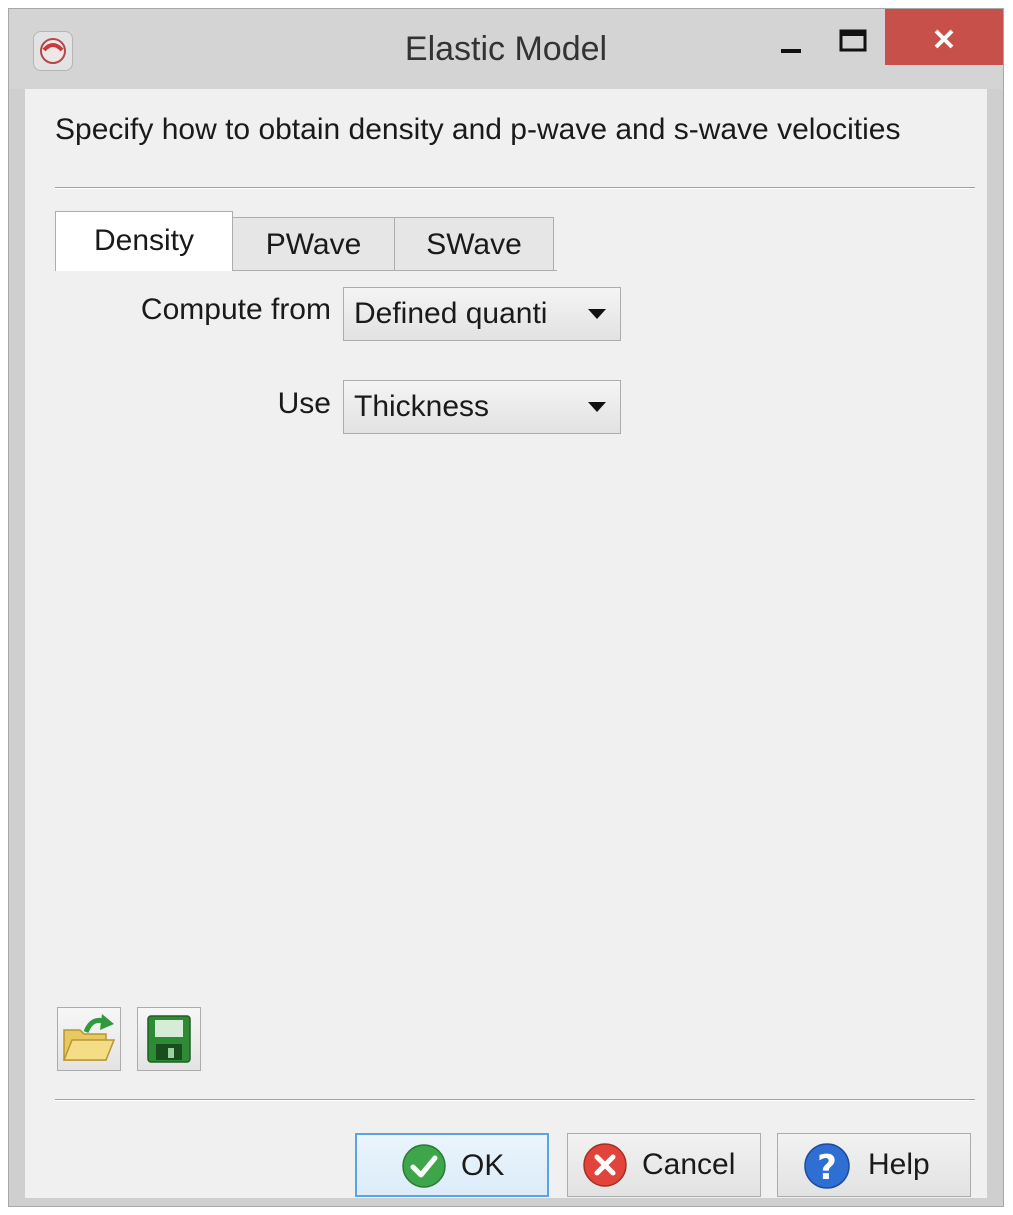 The width and height of the screenshot is (1013, 1215). I want to click on tab-swave: SWave, so click(474, 244).